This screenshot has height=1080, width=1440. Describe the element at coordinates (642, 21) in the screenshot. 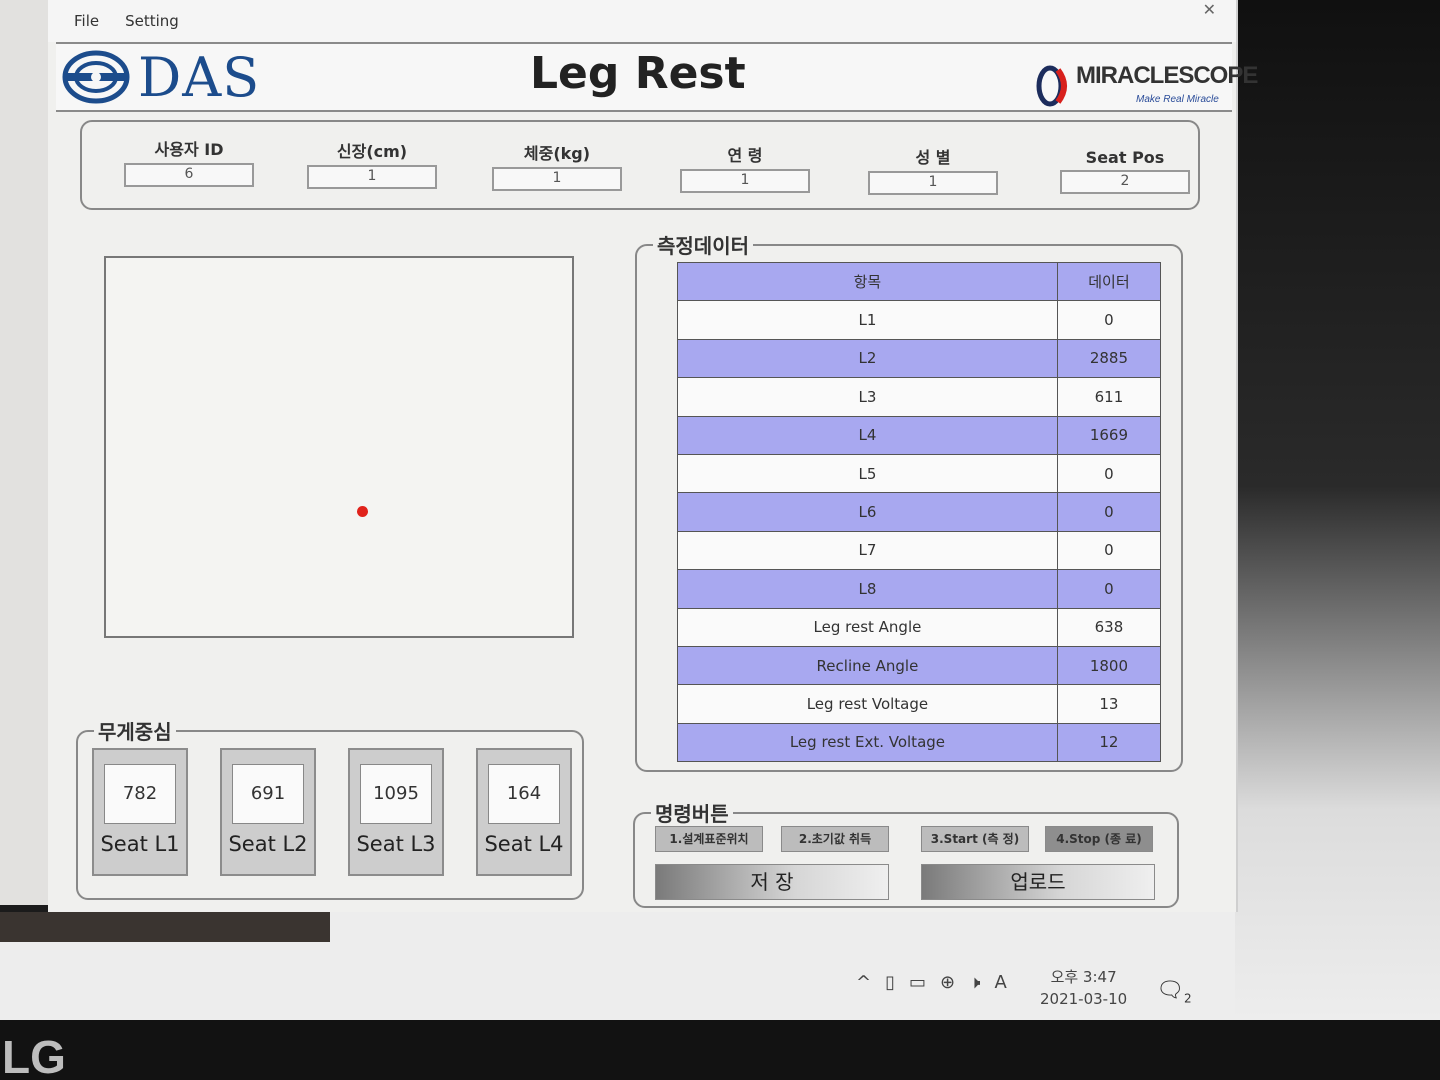

I see `menu-bar: File Setting` at that location.